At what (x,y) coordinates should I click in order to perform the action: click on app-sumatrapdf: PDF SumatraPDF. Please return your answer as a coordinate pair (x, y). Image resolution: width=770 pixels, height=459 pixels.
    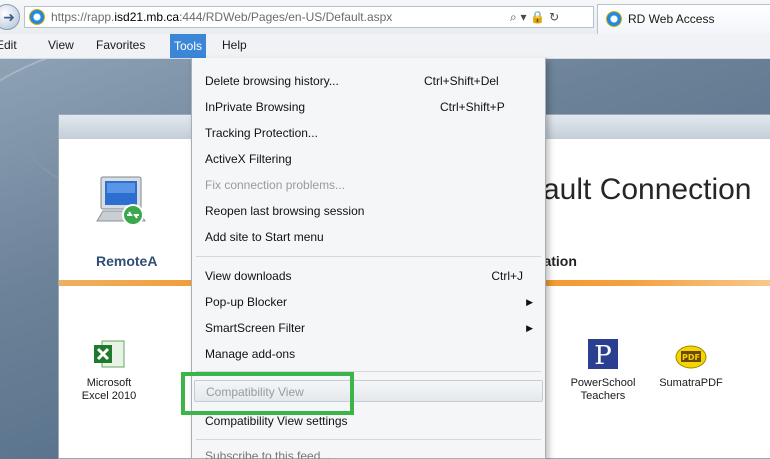
    Looking at the image, I should click on (691, 363).